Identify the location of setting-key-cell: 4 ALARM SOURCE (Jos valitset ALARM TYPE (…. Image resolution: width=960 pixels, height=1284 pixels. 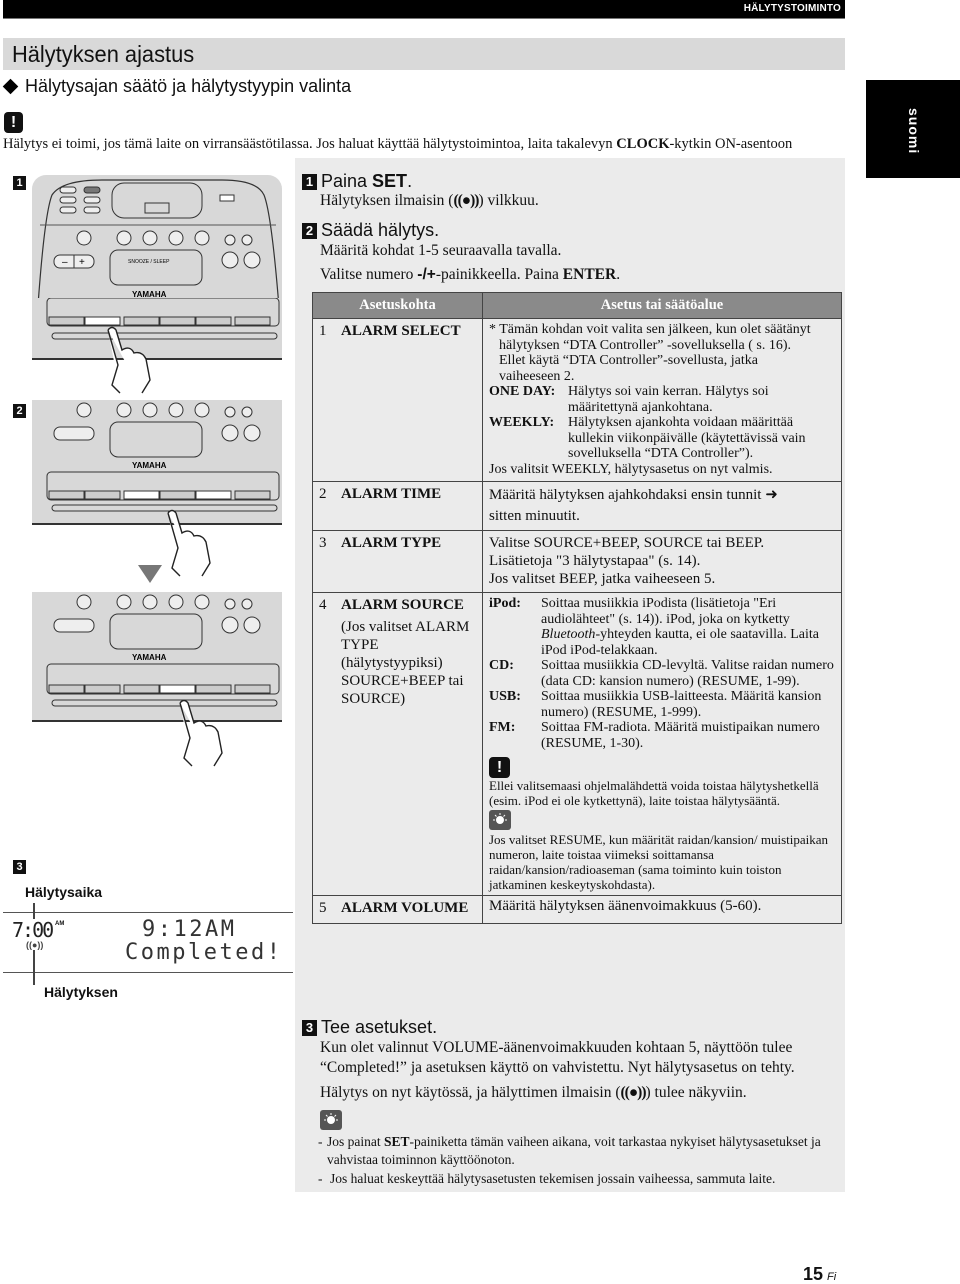
(397, 744).